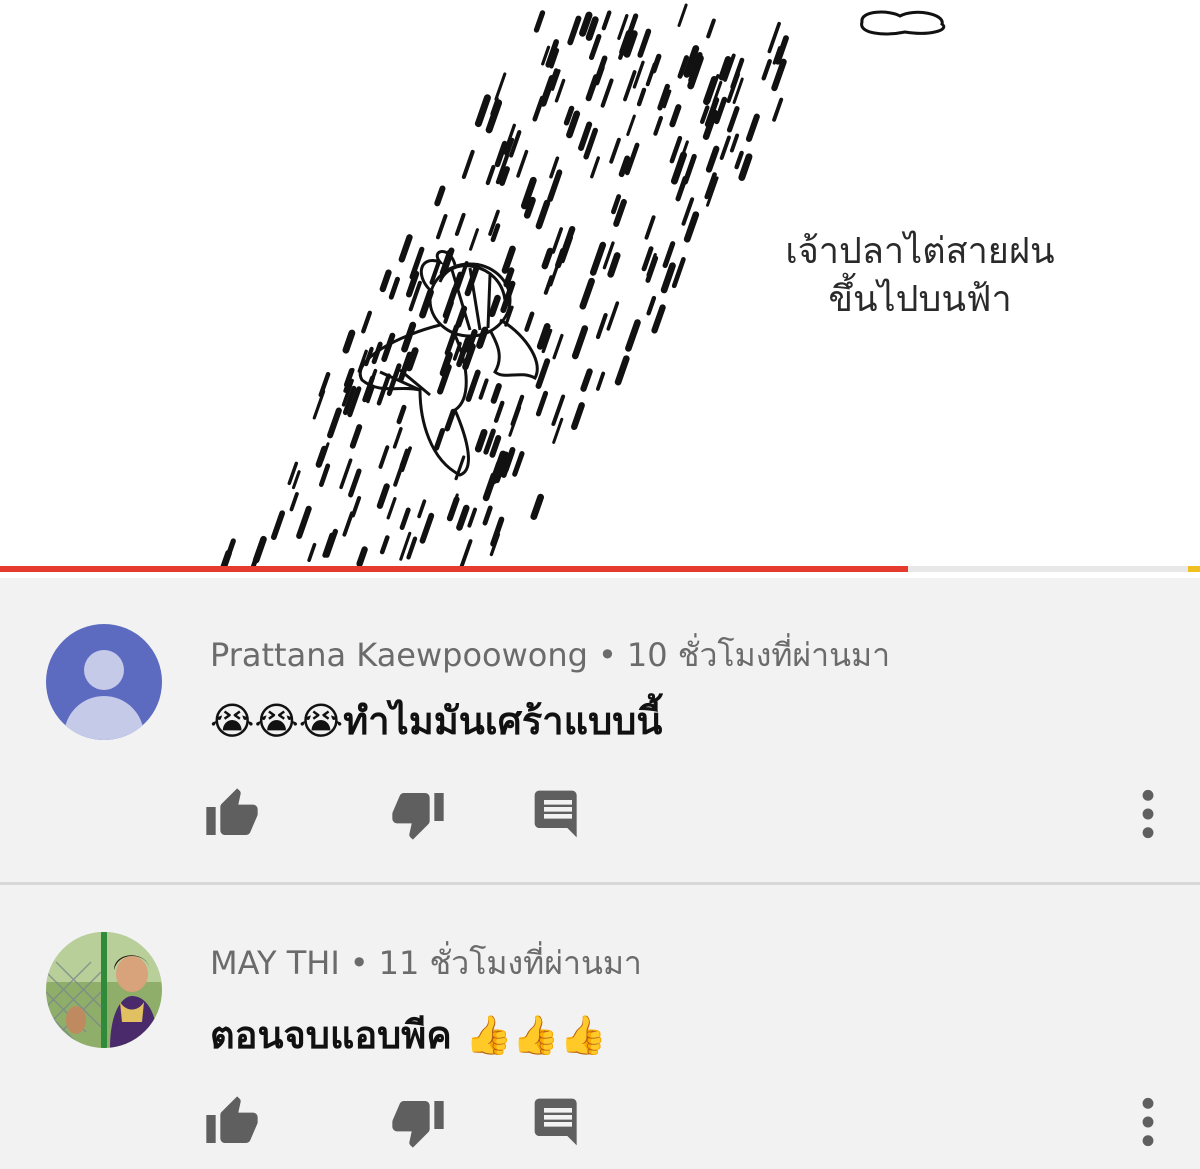  I want to click on video-caption: เจ้าปลาไต่สายฝน ขึ้นไปบนฟ้า, so click(920, 276).